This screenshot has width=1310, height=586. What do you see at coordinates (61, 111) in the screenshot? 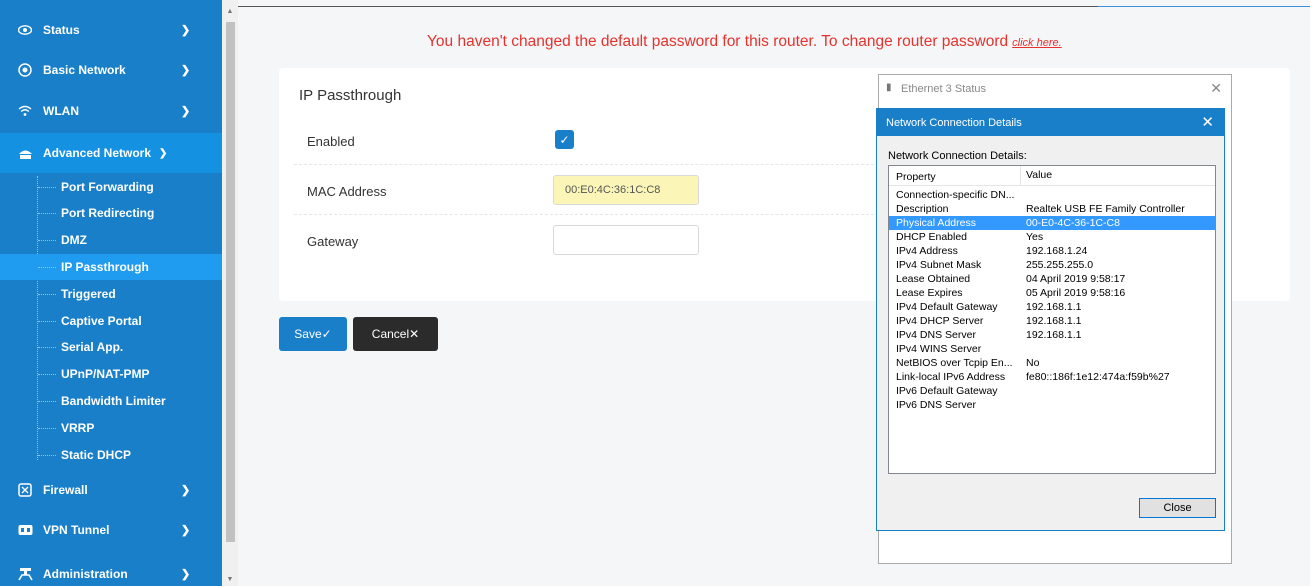
I see `menu-item-label: WLAN` at bounding box center [61, 111].